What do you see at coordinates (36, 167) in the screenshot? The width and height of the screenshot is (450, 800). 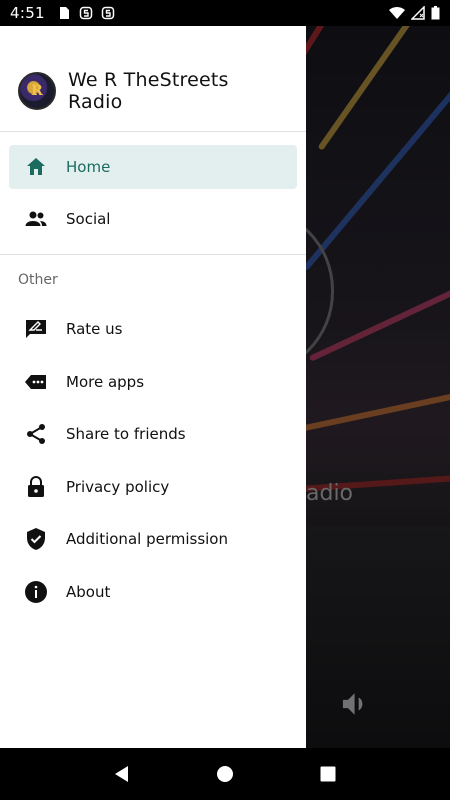 I see `home-icon` at bounding box center [36, 167].